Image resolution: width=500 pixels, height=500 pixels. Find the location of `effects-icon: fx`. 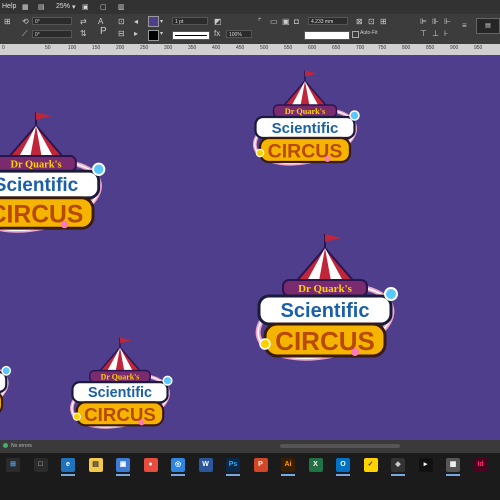

effects-icon: fx is located at coordinates (217, 34).